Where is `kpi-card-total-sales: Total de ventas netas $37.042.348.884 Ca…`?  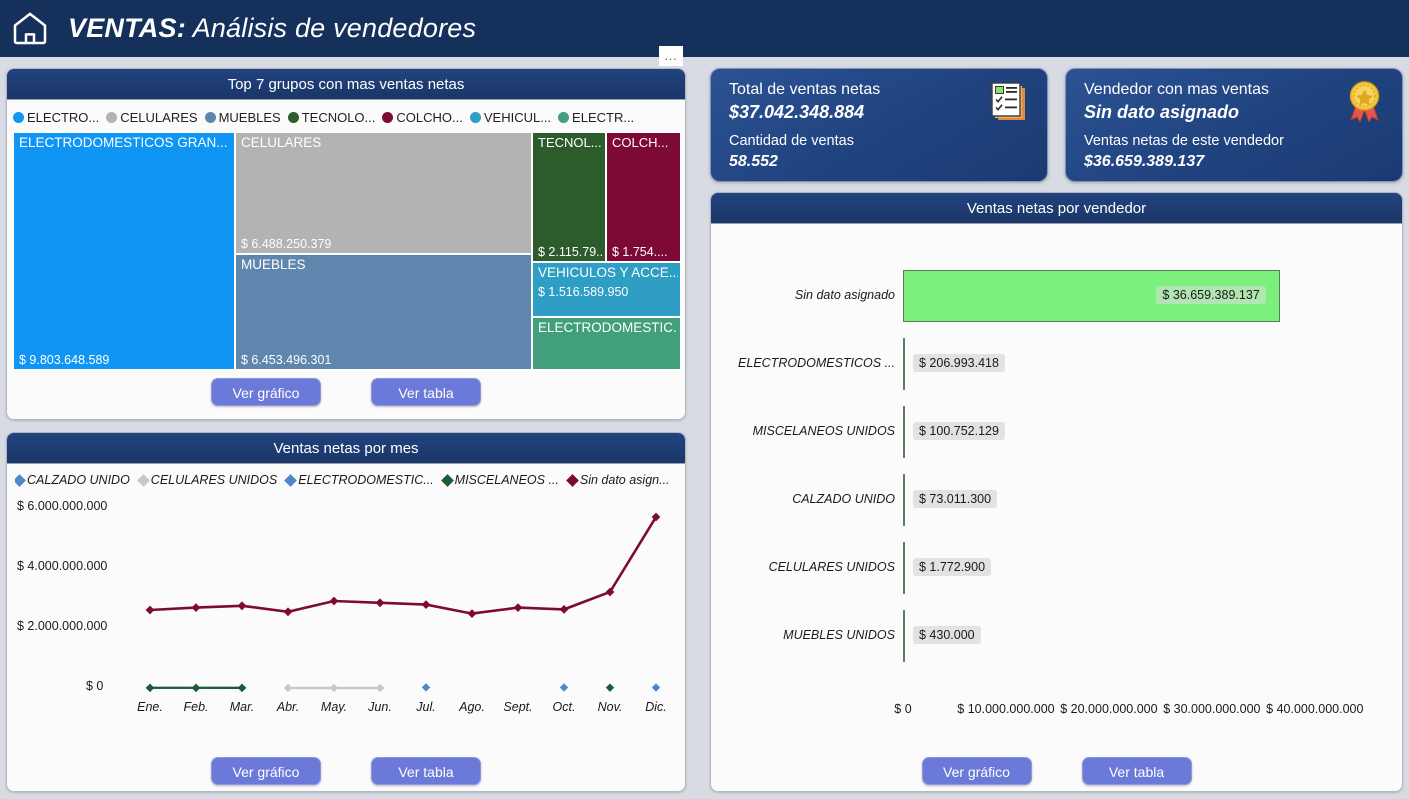 kpi-card-total-sales: Total de ventas netas $37.042.348.884 Ca… is located at coordinates (879, 125).